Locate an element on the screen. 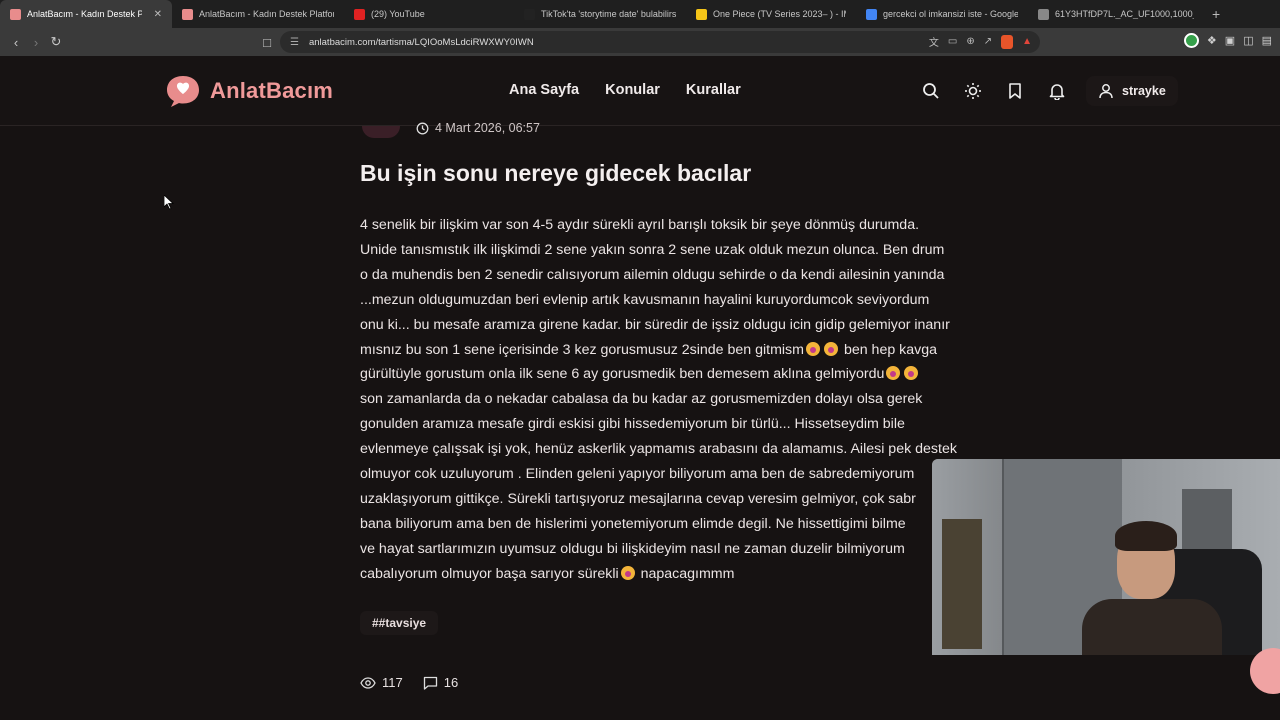 The height and width of the screenshot is (720, 1280). browser-tab: 61Y3HTfDP7L._AC_UF1000,1000_QL8 is located at coordinates (1116, 14).